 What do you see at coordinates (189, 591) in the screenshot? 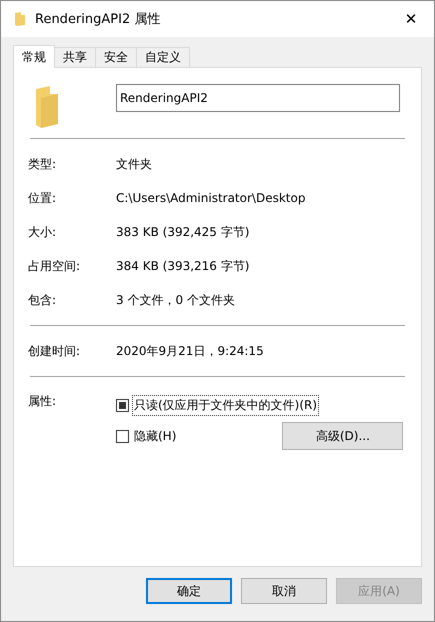
I see `dialog-button: 确定` at bounding box center [189, 591].